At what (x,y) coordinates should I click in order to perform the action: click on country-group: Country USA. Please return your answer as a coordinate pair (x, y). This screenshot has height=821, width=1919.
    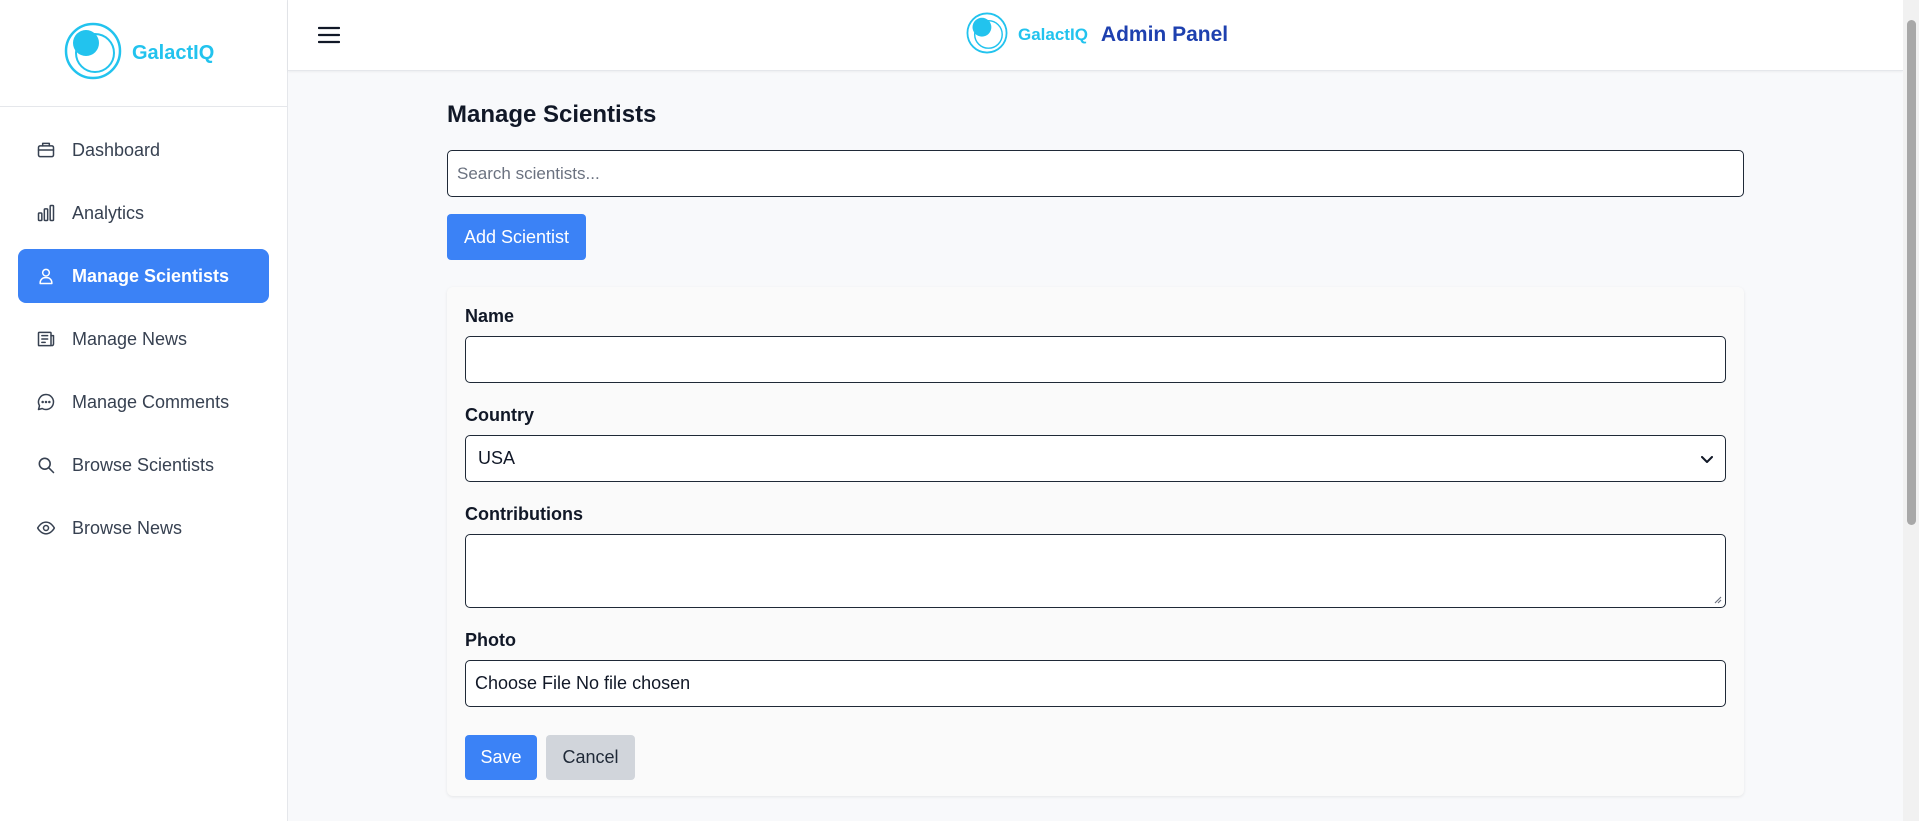
    Looking at the image, I should click on (1095, 443).